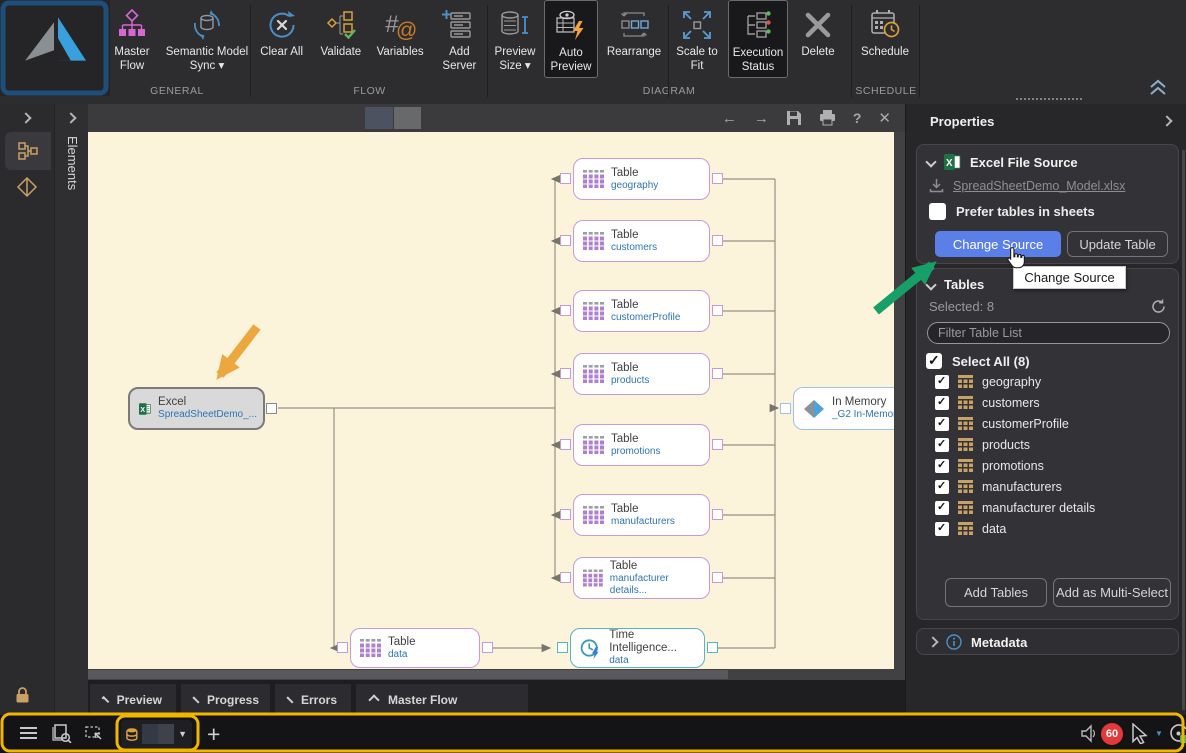 This screenshot has height=753, width=1186. Describe the element at coordinates (936, 185) in the screenshot. I see `download-icon` at that location.